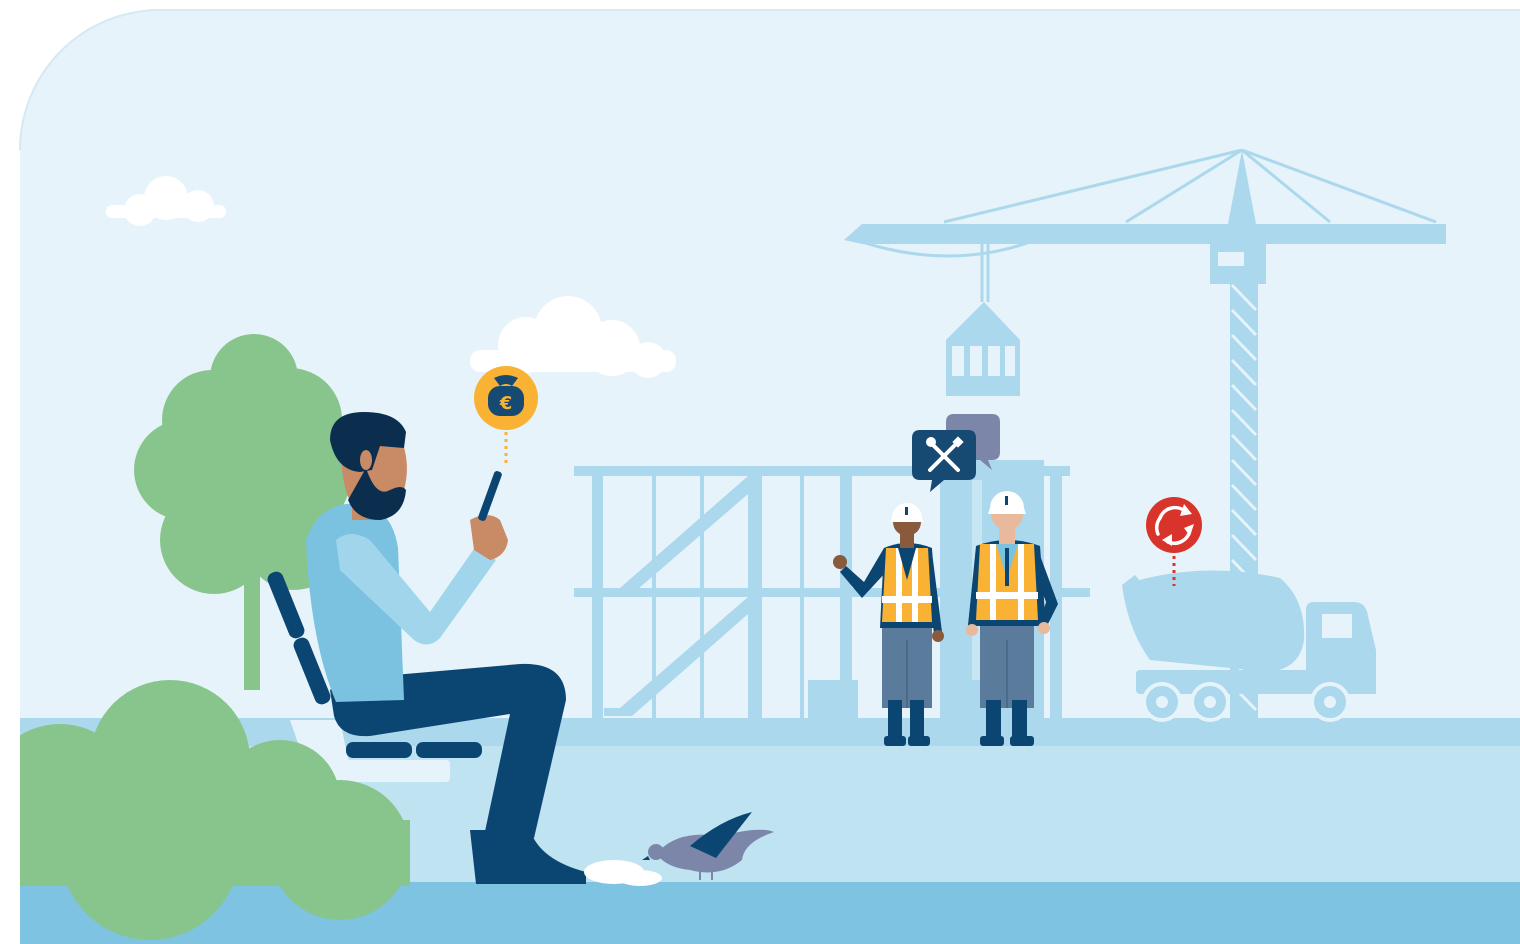 This screenshot has height=944, width=1520. I want to click on euro-money-bag-icon: €, so click(506, 403).